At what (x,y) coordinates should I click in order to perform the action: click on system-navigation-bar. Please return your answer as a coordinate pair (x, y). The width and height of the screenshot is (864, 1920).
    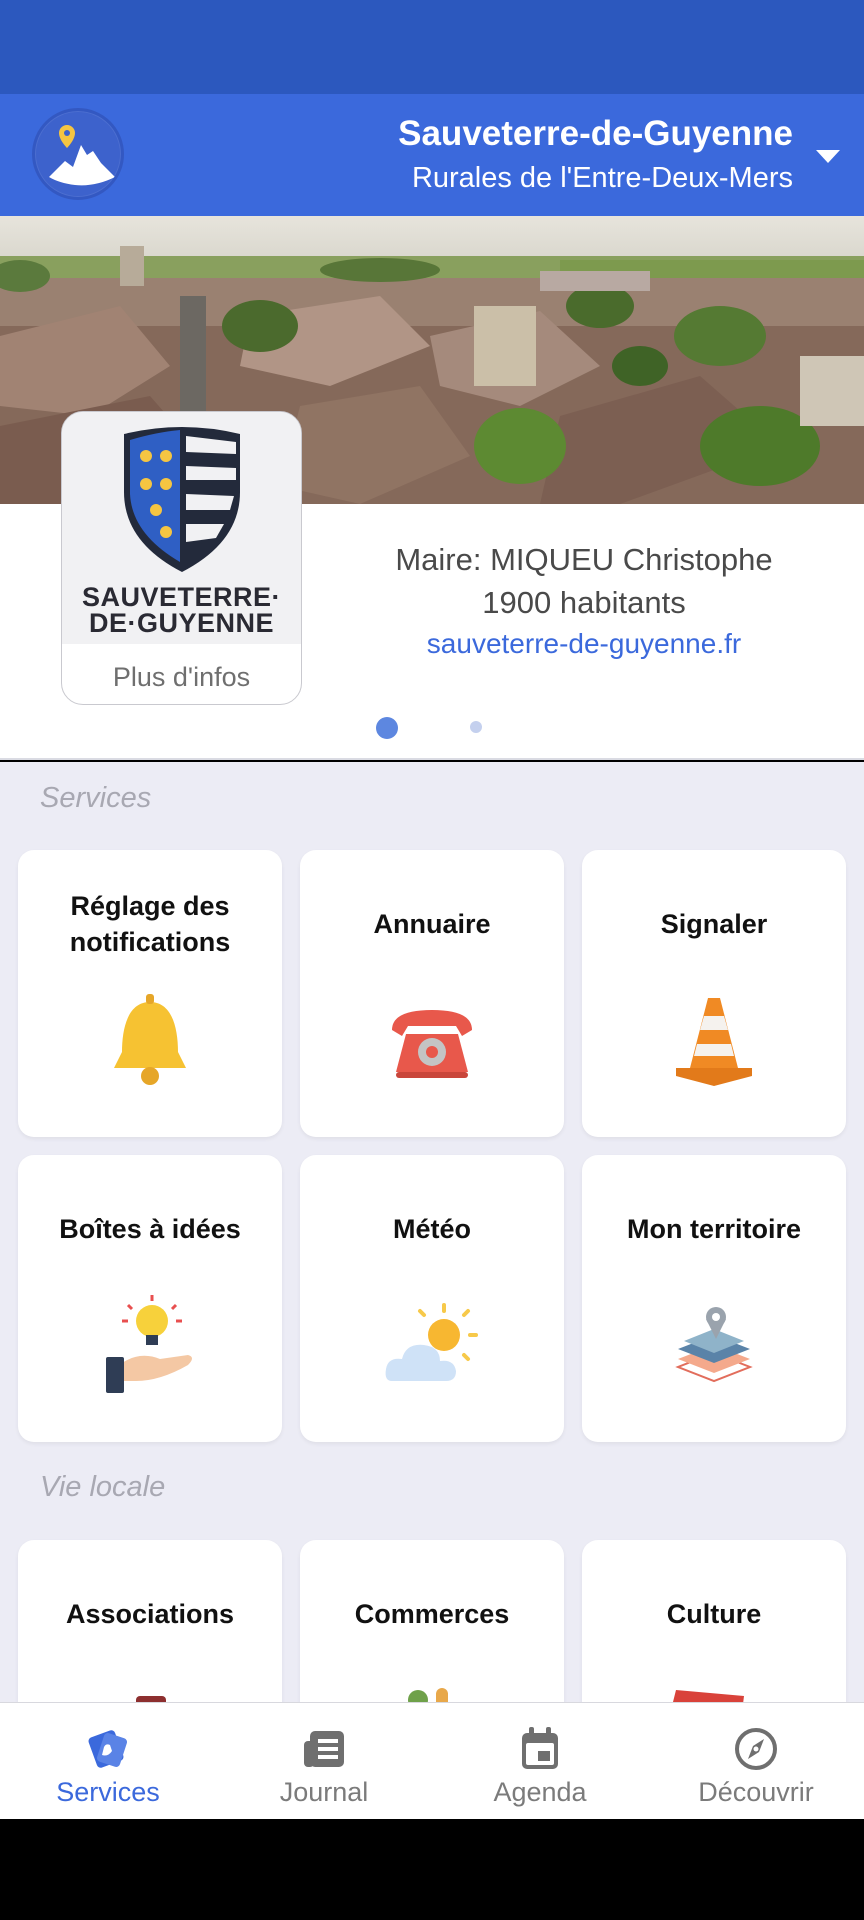
    Looking at the image, I should click on (432, 1869).